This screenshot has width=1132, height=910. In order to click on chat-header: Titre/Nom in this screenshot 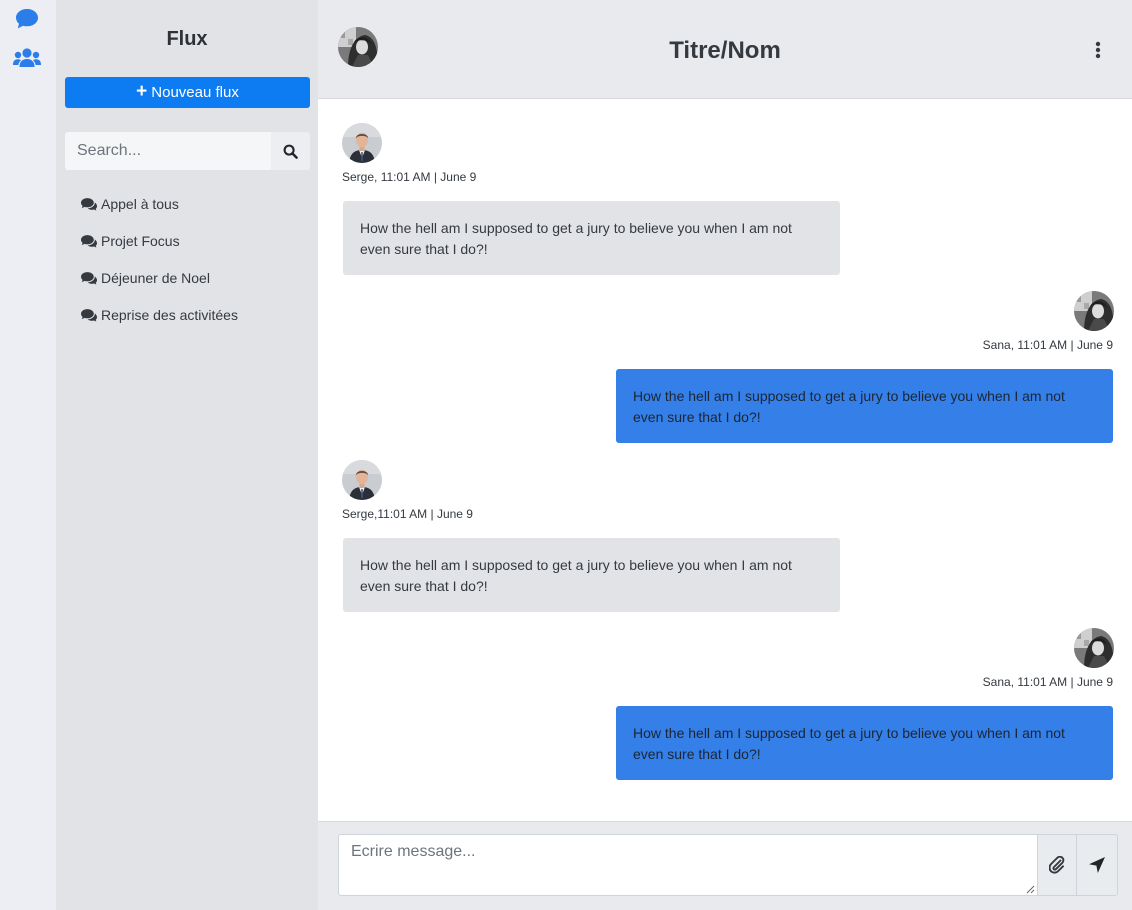, I will do `click(725, 49)`.